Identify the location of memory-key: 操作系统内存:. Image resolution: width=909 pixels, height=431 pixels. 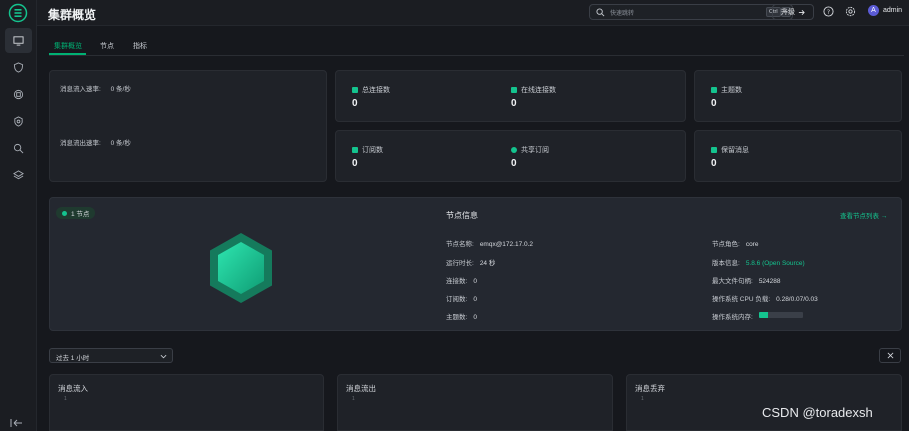
(732, 317).